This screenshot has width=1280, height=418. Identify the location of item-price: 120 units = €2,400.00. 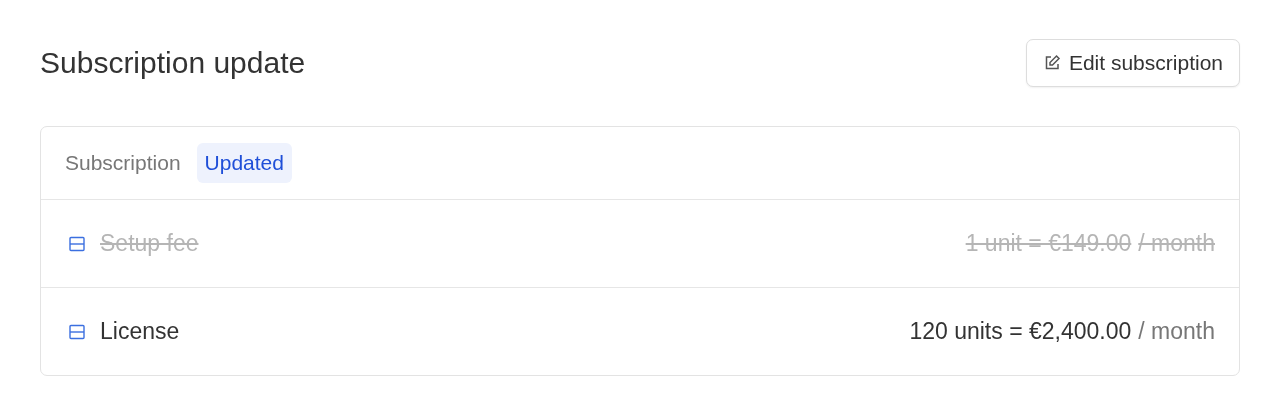
(1020, 331).